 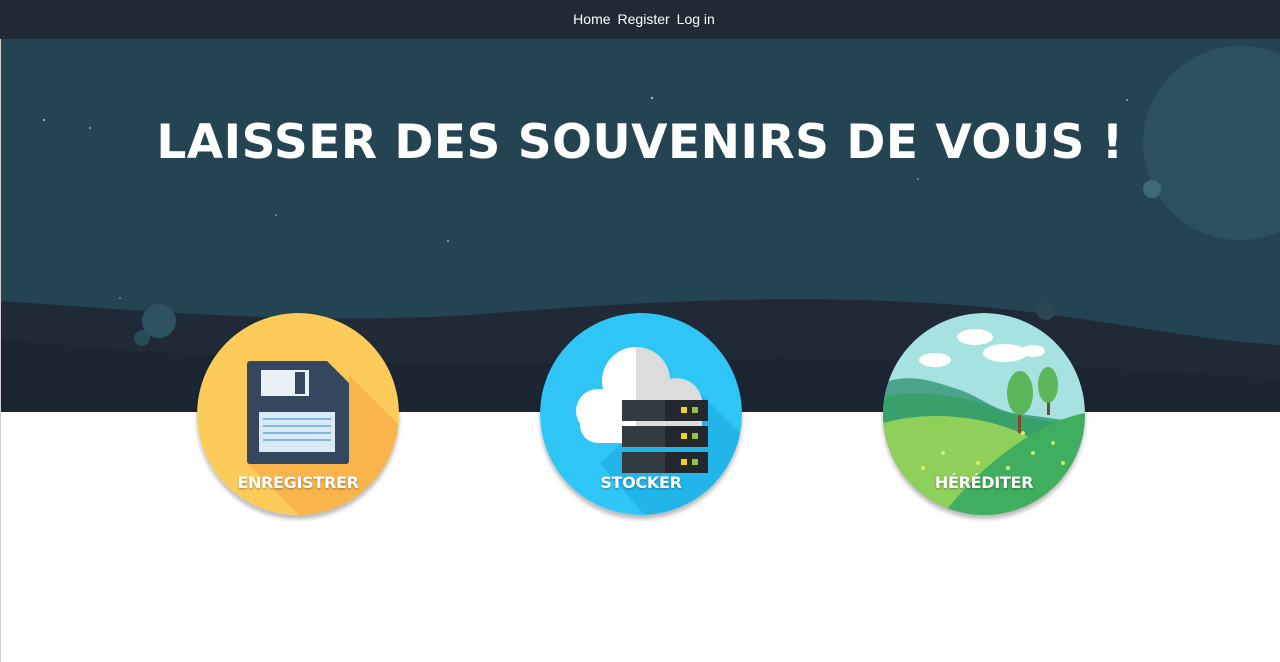 What do you see at coordinates (641, 414) in the screenshot?
I see `feature-store-card: STOCKER` at bounding box center [641, 414].